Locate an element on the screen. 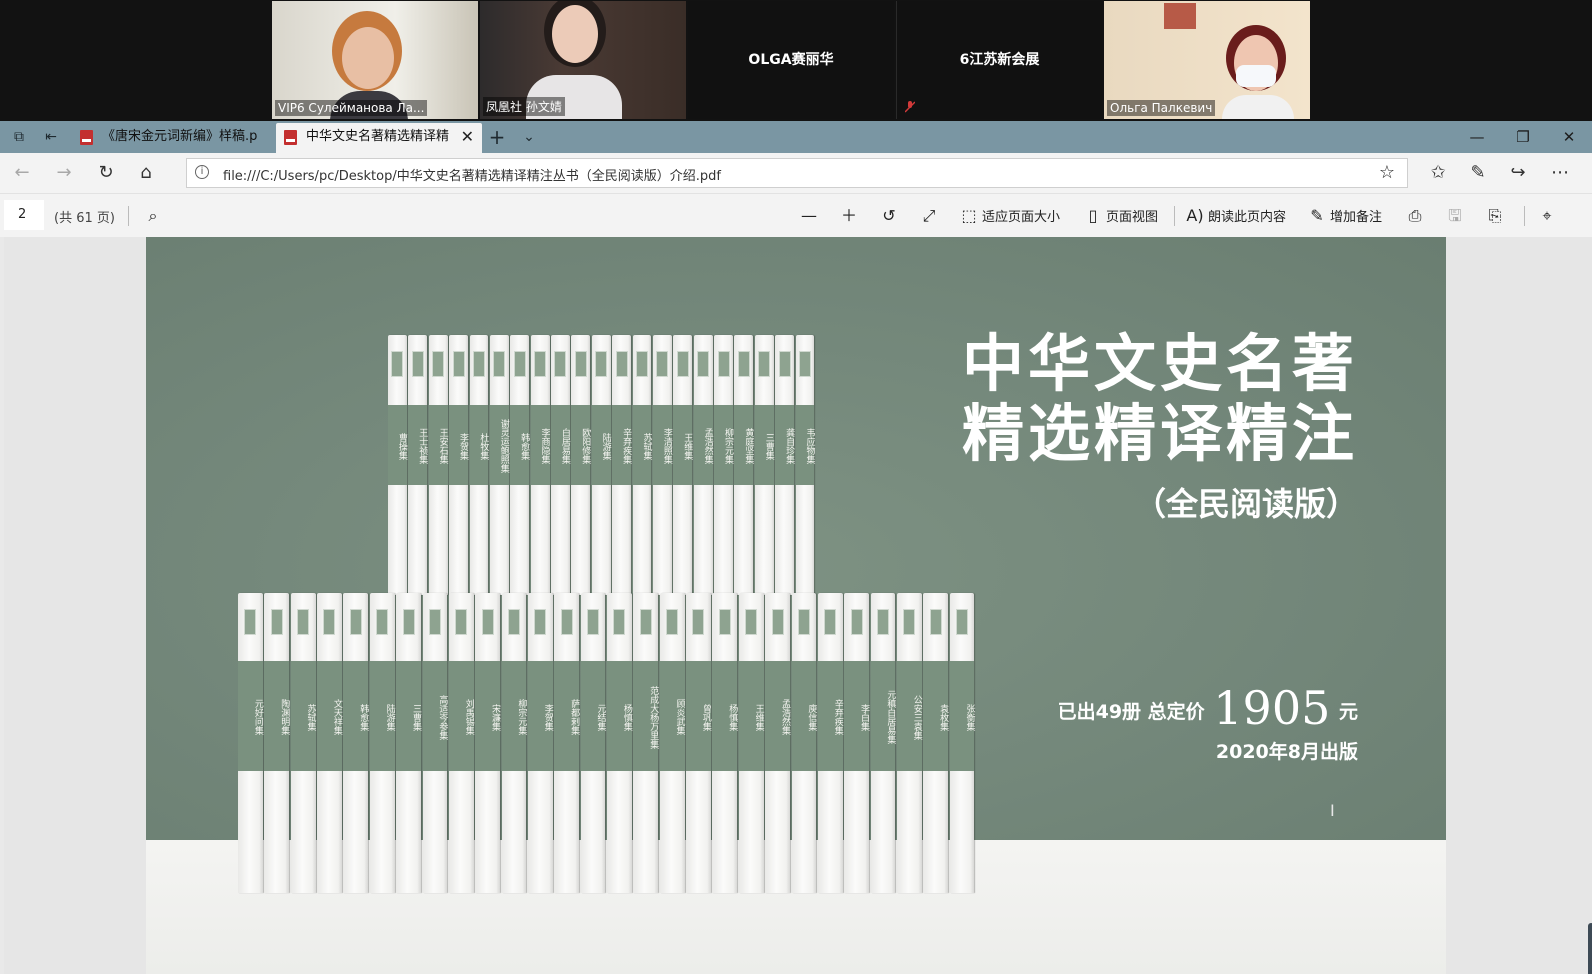  fit-page-button: ⬚ 适应页面大小 is located at coordinates (1010, 216).